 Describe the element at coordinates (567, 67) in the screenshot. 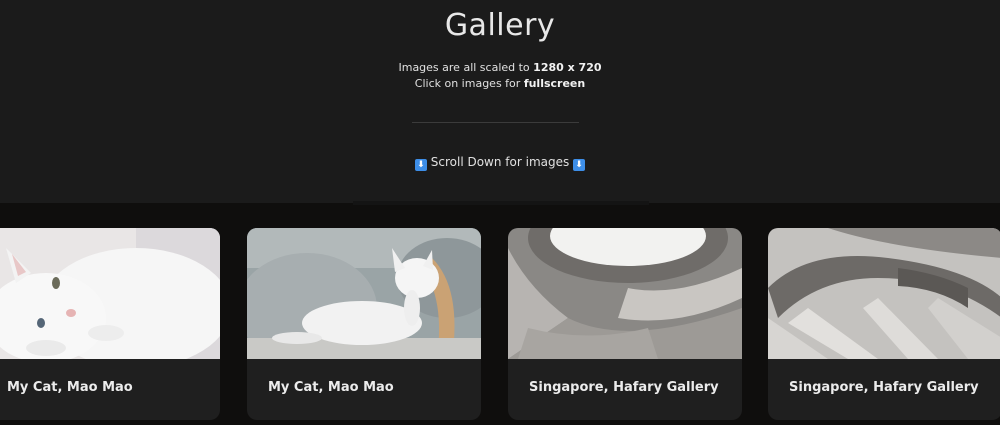

I see `scale-value: 1280 x 720` at that location.